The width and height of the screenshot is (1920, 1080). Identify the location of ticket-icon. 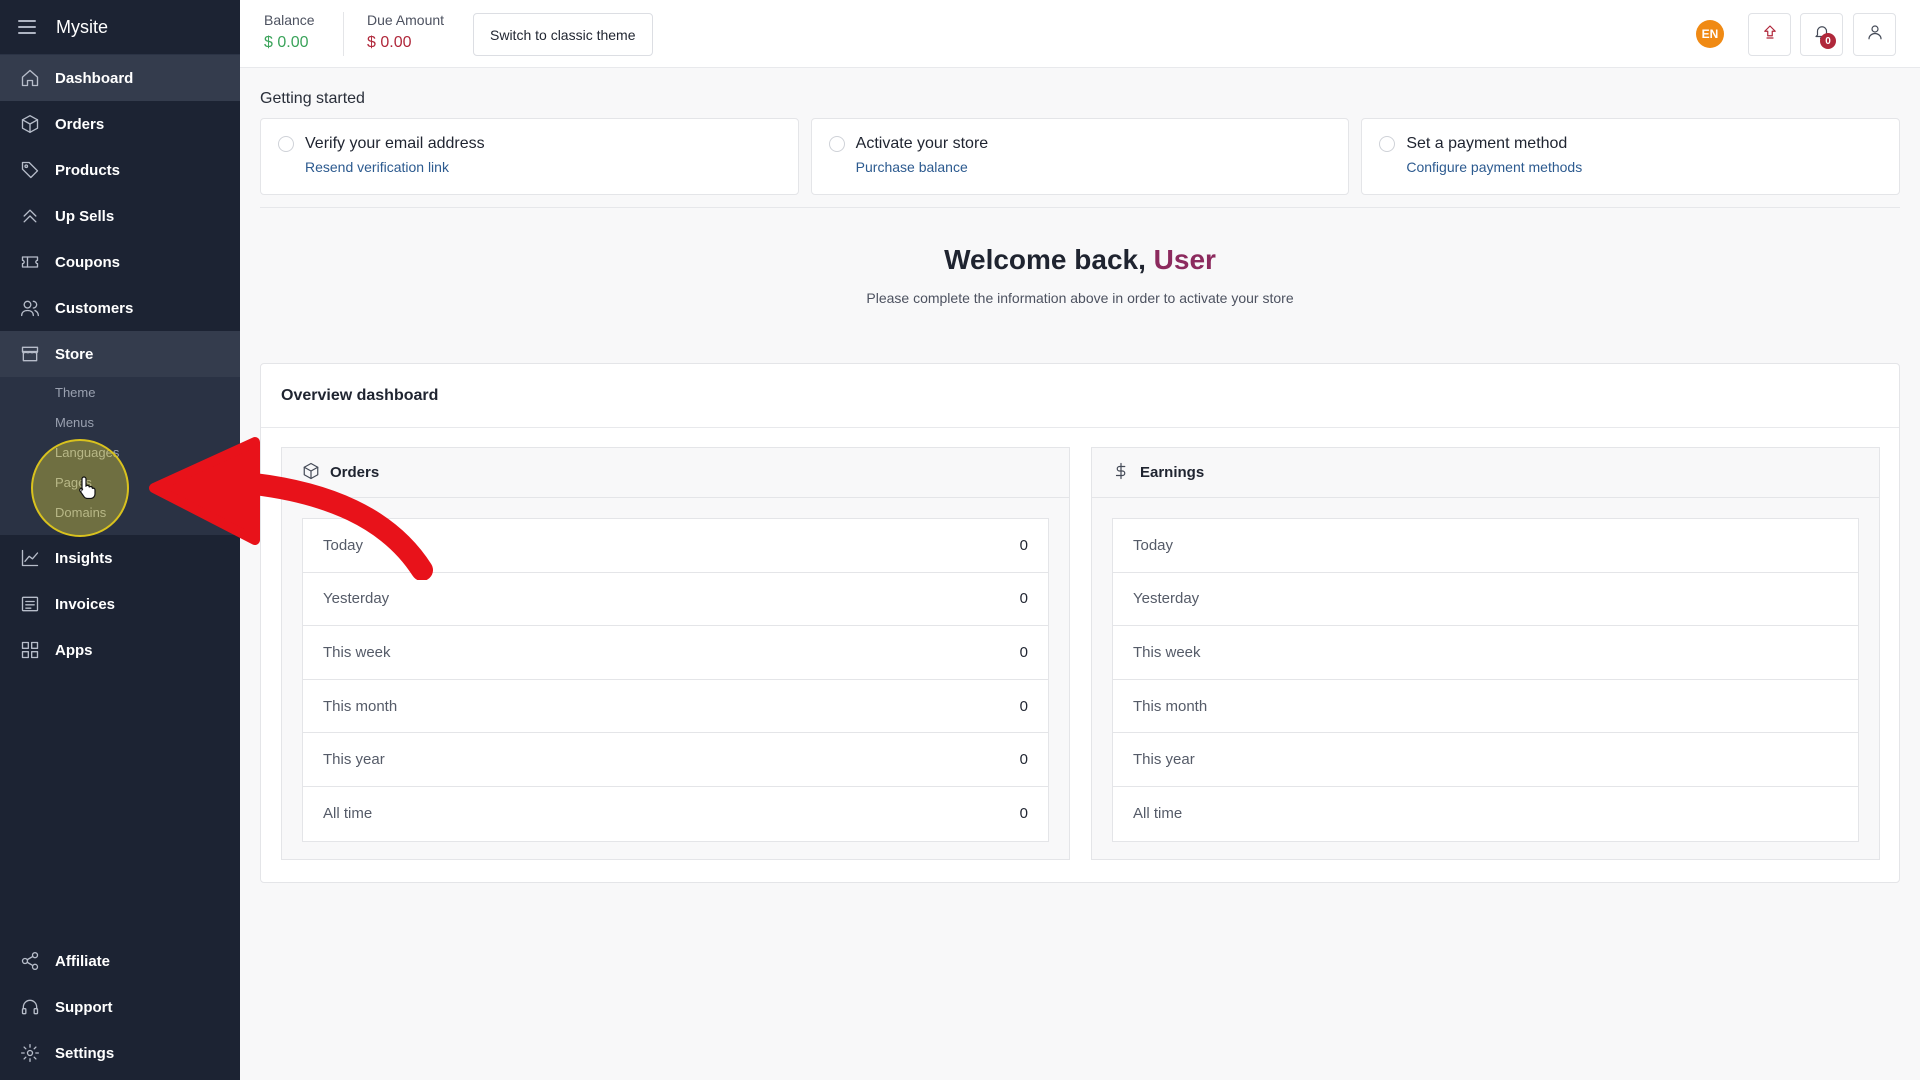
(30, 262).